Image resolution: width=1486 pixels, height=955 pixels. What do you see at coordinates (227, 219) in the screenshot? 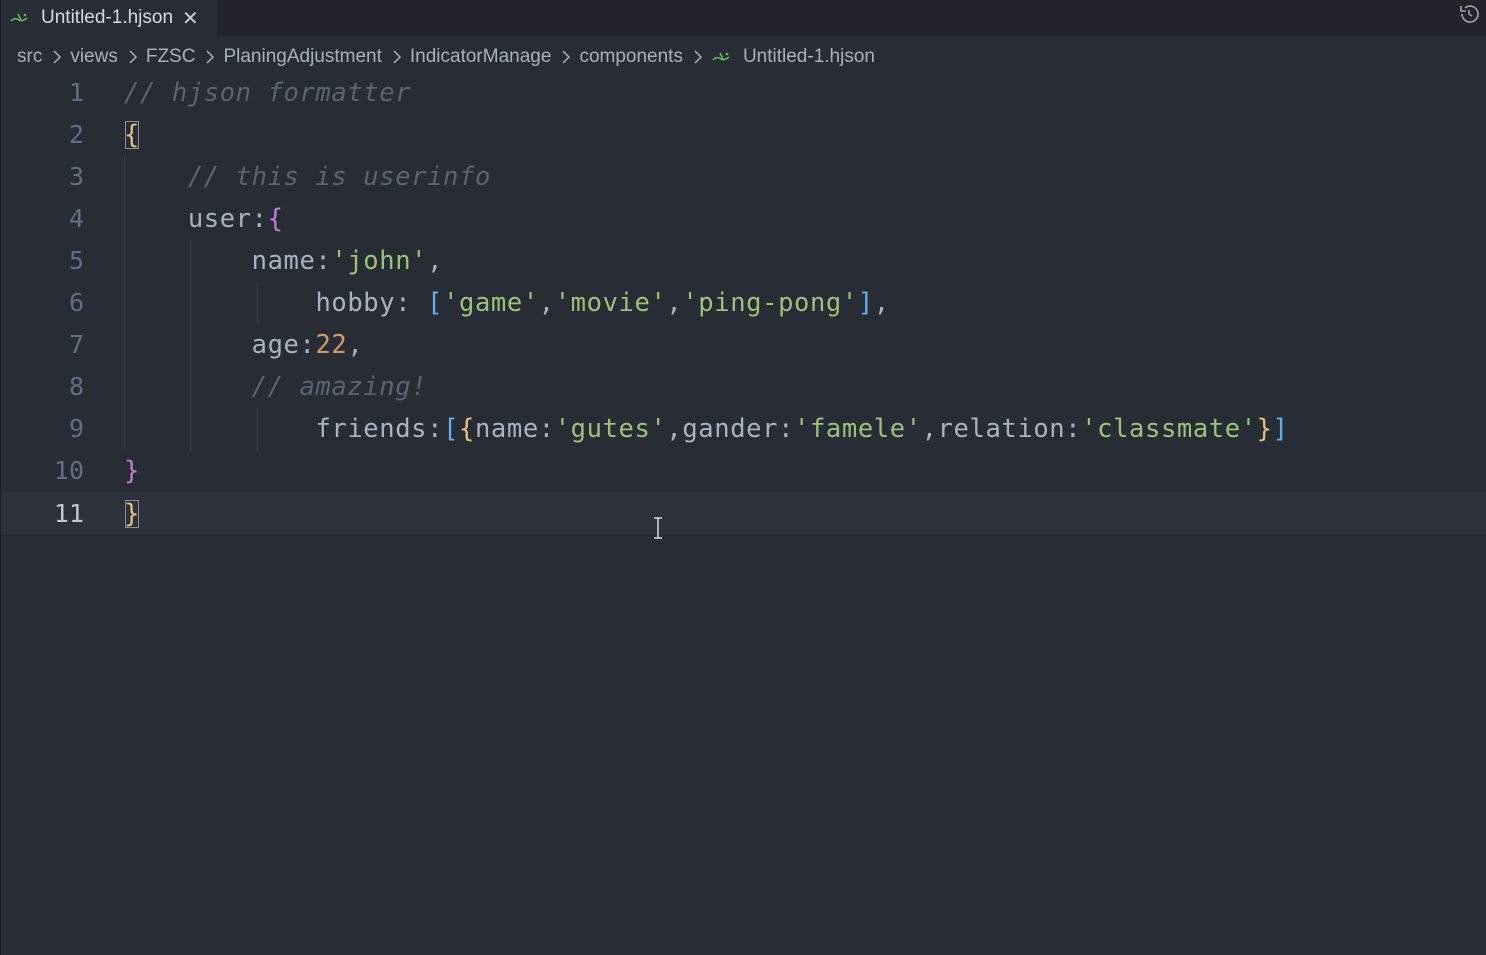
I see `key-token: user:` at bounding box center [227, 219].